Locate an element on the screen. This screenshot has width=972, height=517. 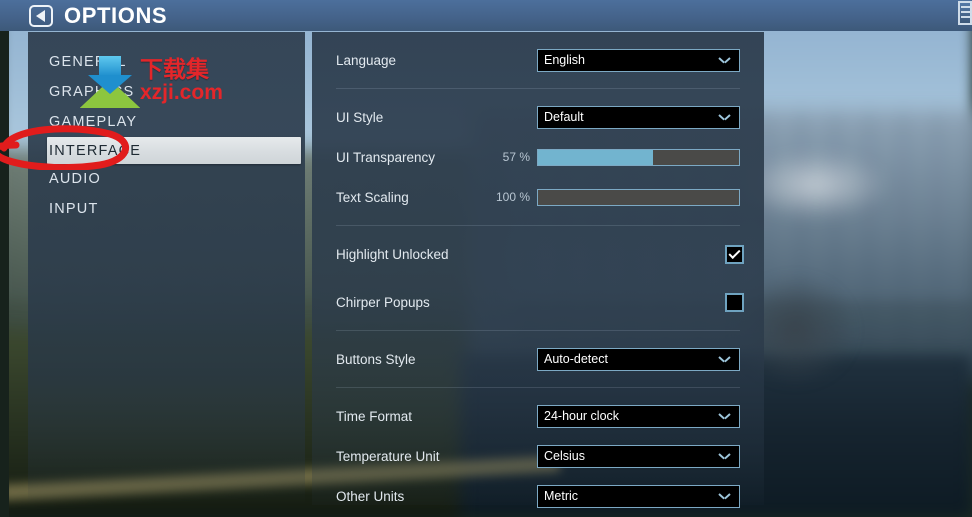
language-dropdown: English is located at coordinates (638, 60).